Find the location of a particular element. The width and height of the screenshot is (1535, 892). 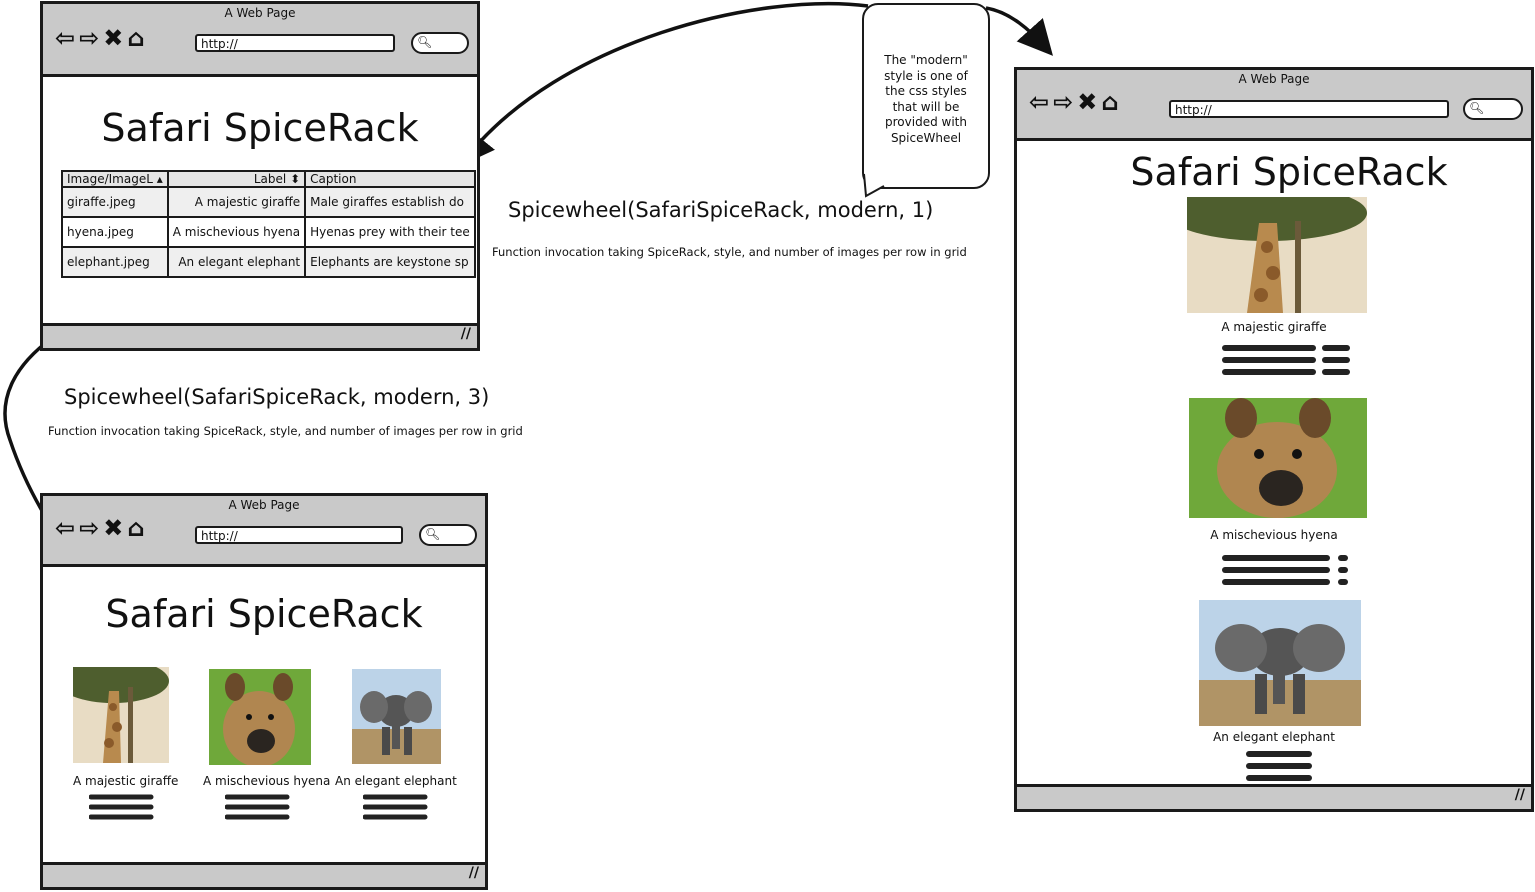

callout-line: style is one of is located at coordinates (926, 75).